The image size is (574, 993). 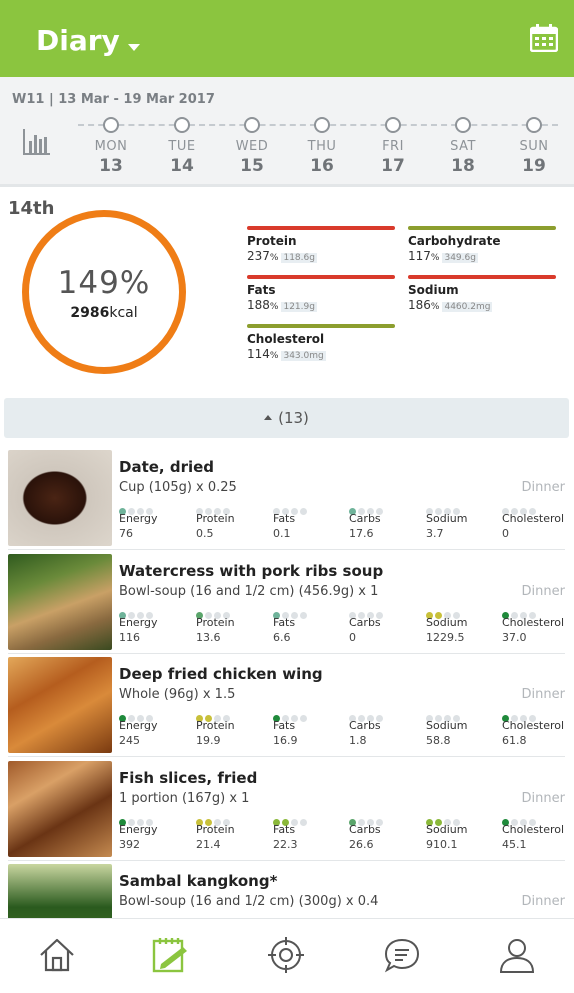 I want to click on nutrient-amount: 17.6, so click(x=361, y=533).